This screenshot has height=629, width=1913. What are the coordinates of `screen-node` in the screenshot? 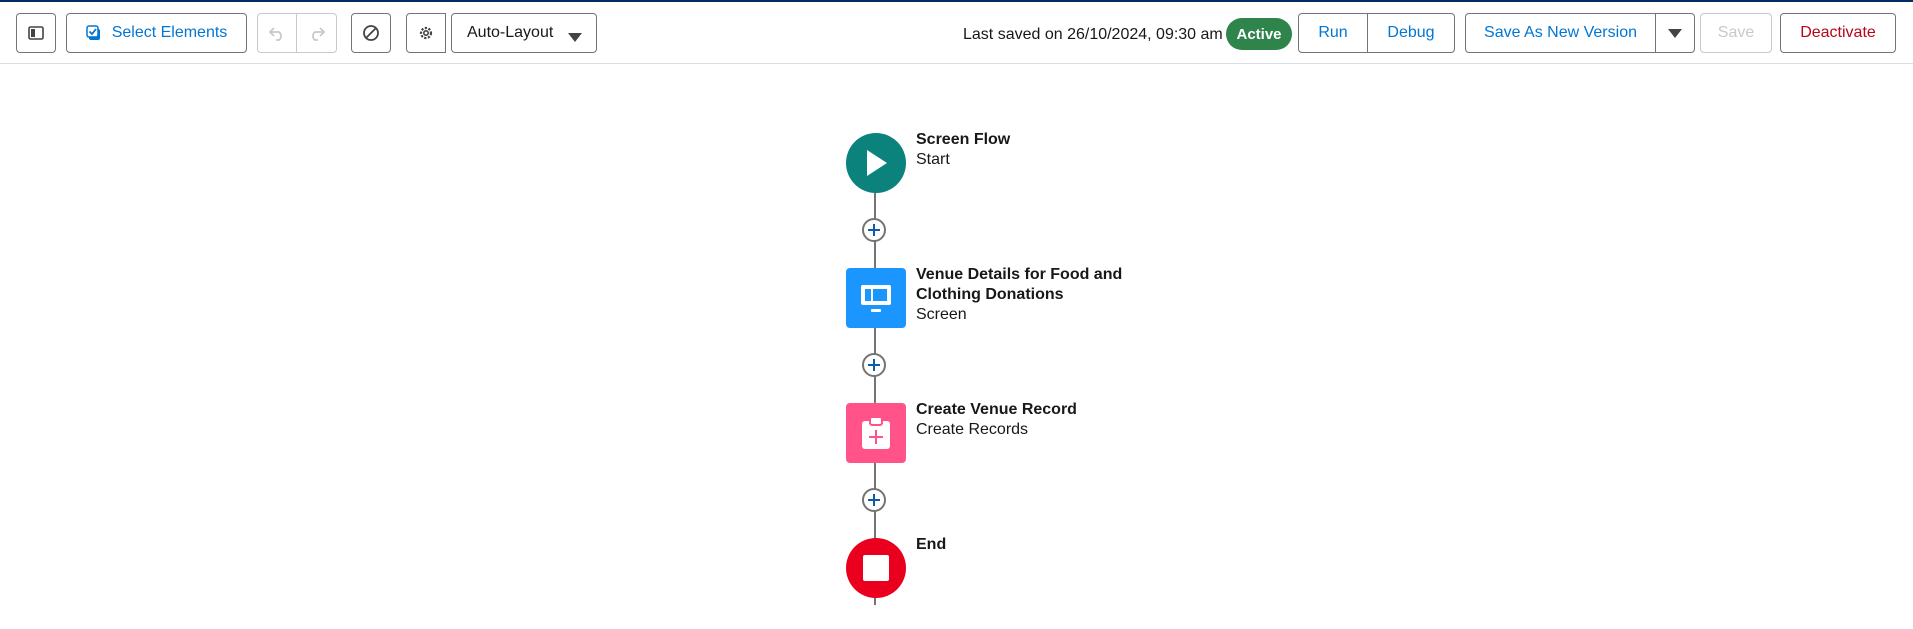 It's located at (876, 298).